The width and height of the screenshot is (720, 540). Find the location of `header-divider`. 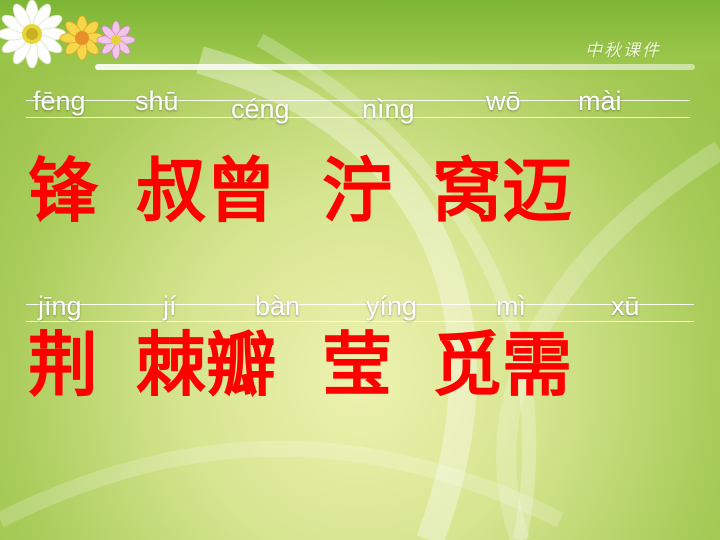

header-divider is located at coordinates (395, 67).